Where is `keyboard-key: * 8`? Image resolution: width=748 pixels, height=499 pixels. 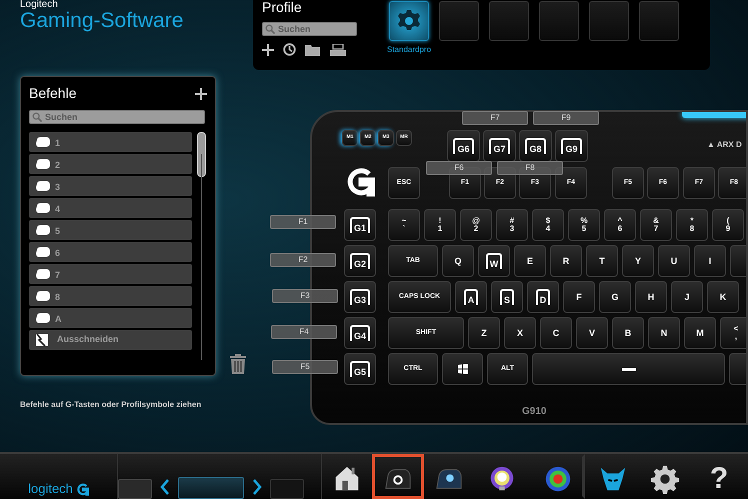
keyboard-key: * 8 is located at coordinates (692, 225).